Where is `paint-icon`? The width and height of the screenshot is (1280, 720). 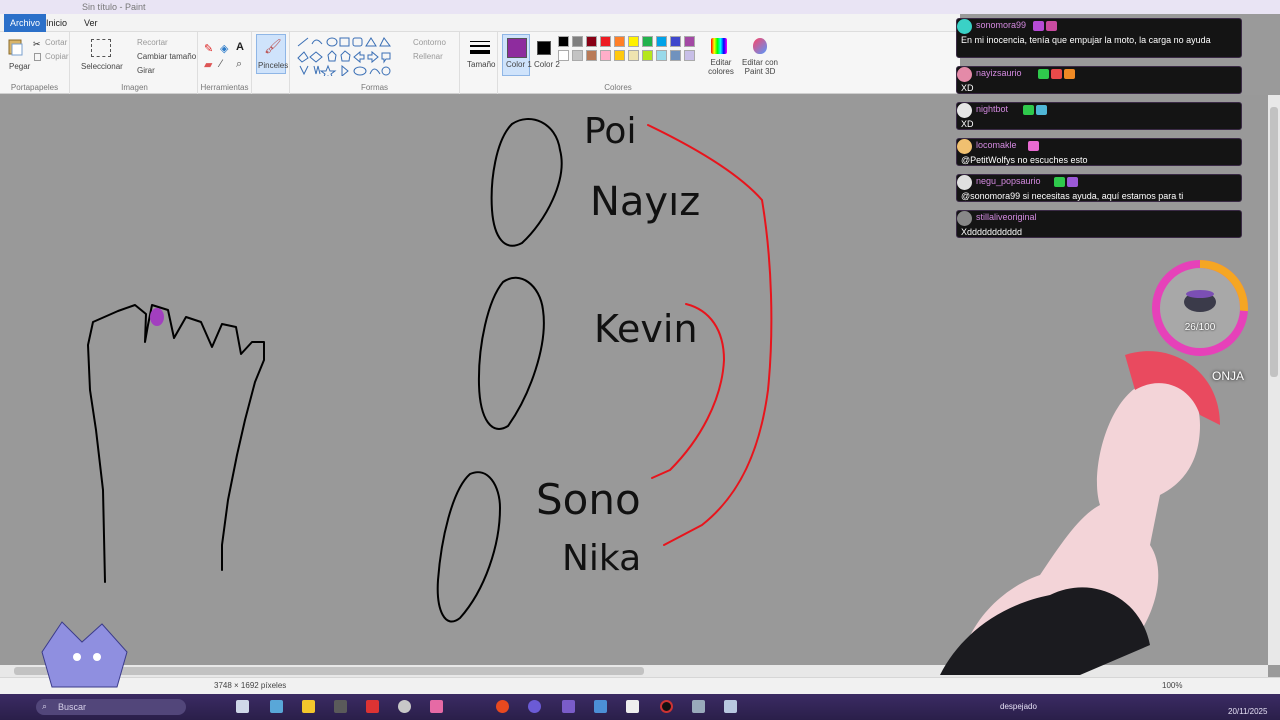 paint-icon is located at coordinates (730, 706).